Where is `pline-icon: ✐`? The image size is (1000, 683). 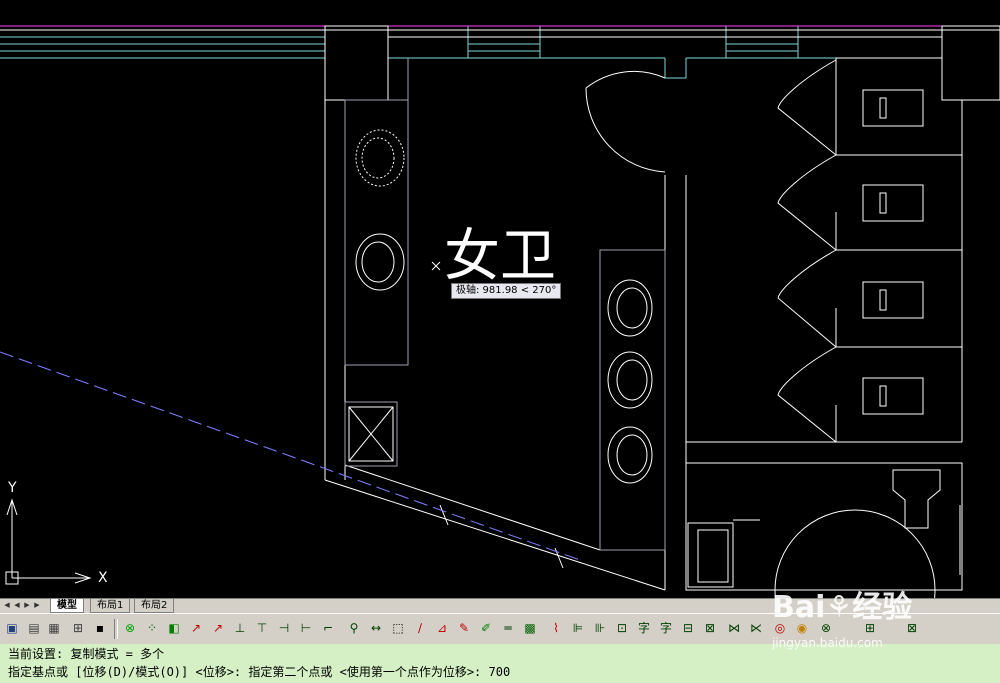
pline-icon: ✐ is located at coordinates (486, 628).